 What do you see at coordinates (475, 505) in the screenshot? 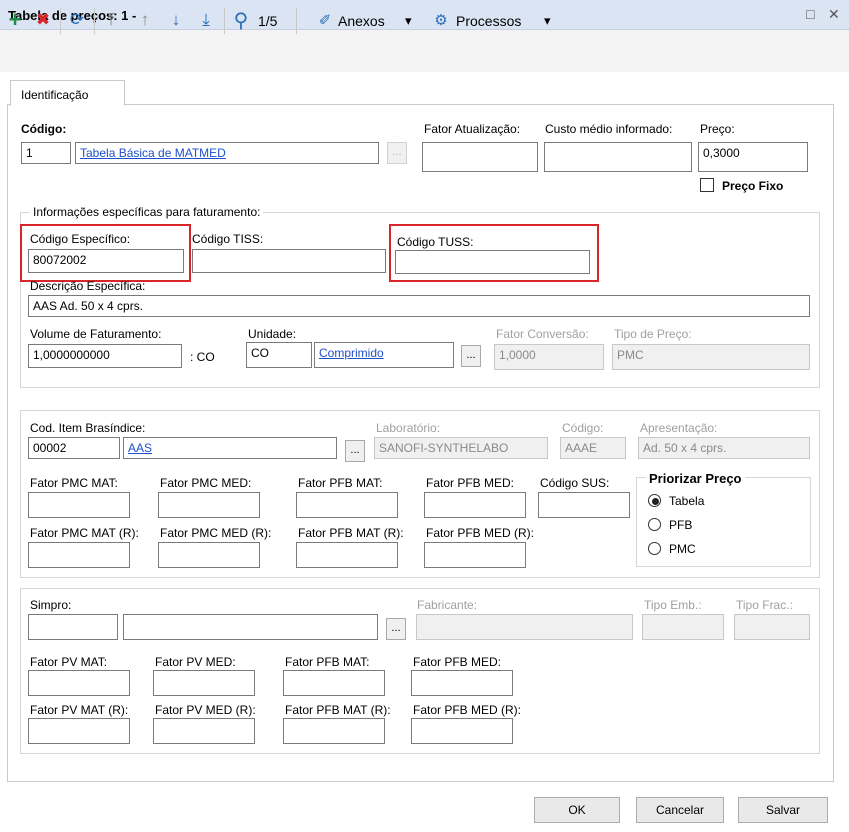
I see `fator-pfb-med-input` at bounding box center [475, 505].